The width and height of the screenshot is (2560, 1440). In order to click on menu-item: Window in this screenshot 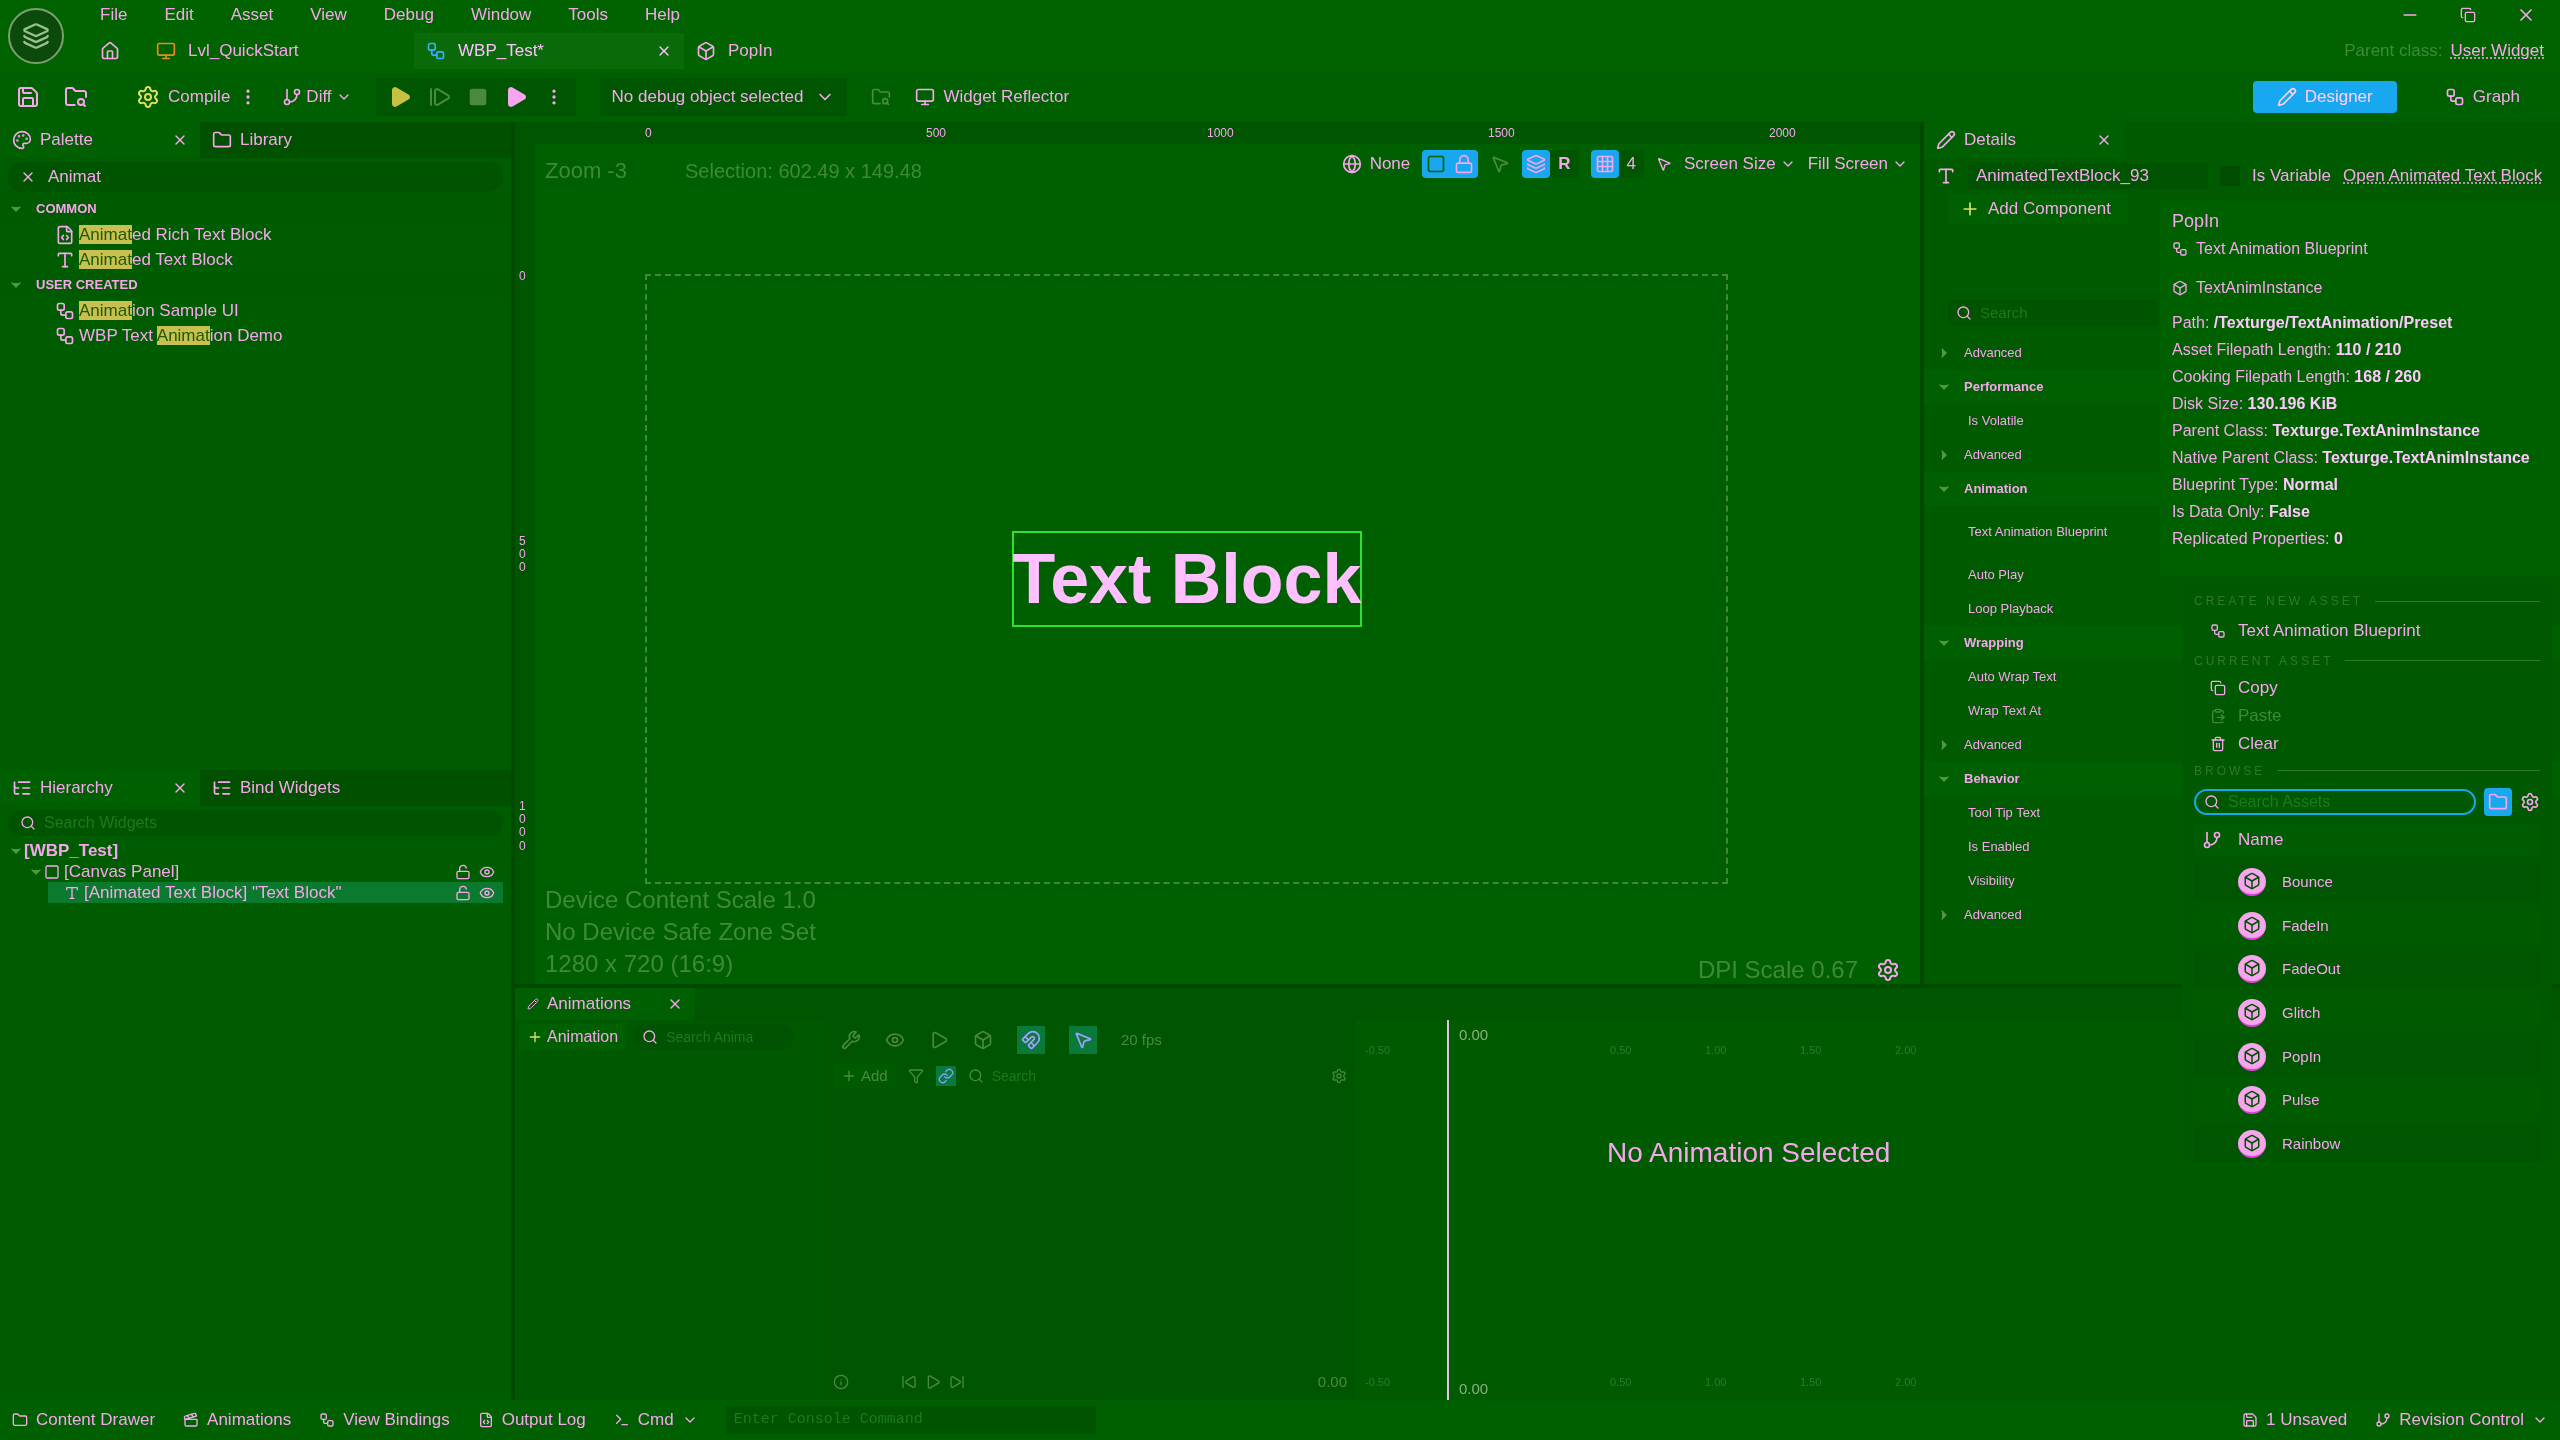, I will do `click(501, 15)`.